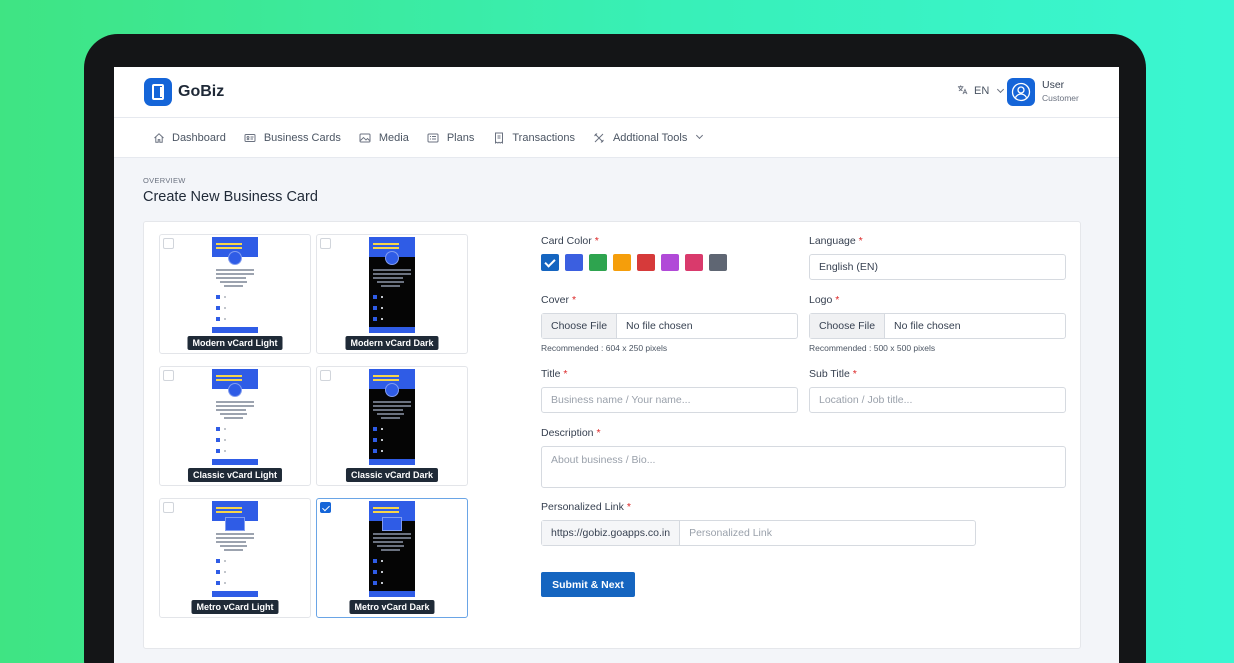 The width and height of the screenshot is (1234, 663). Describe the element at coordinates (1060, 91) in the screenshot. I see `user-menu: User Customer` at that location.